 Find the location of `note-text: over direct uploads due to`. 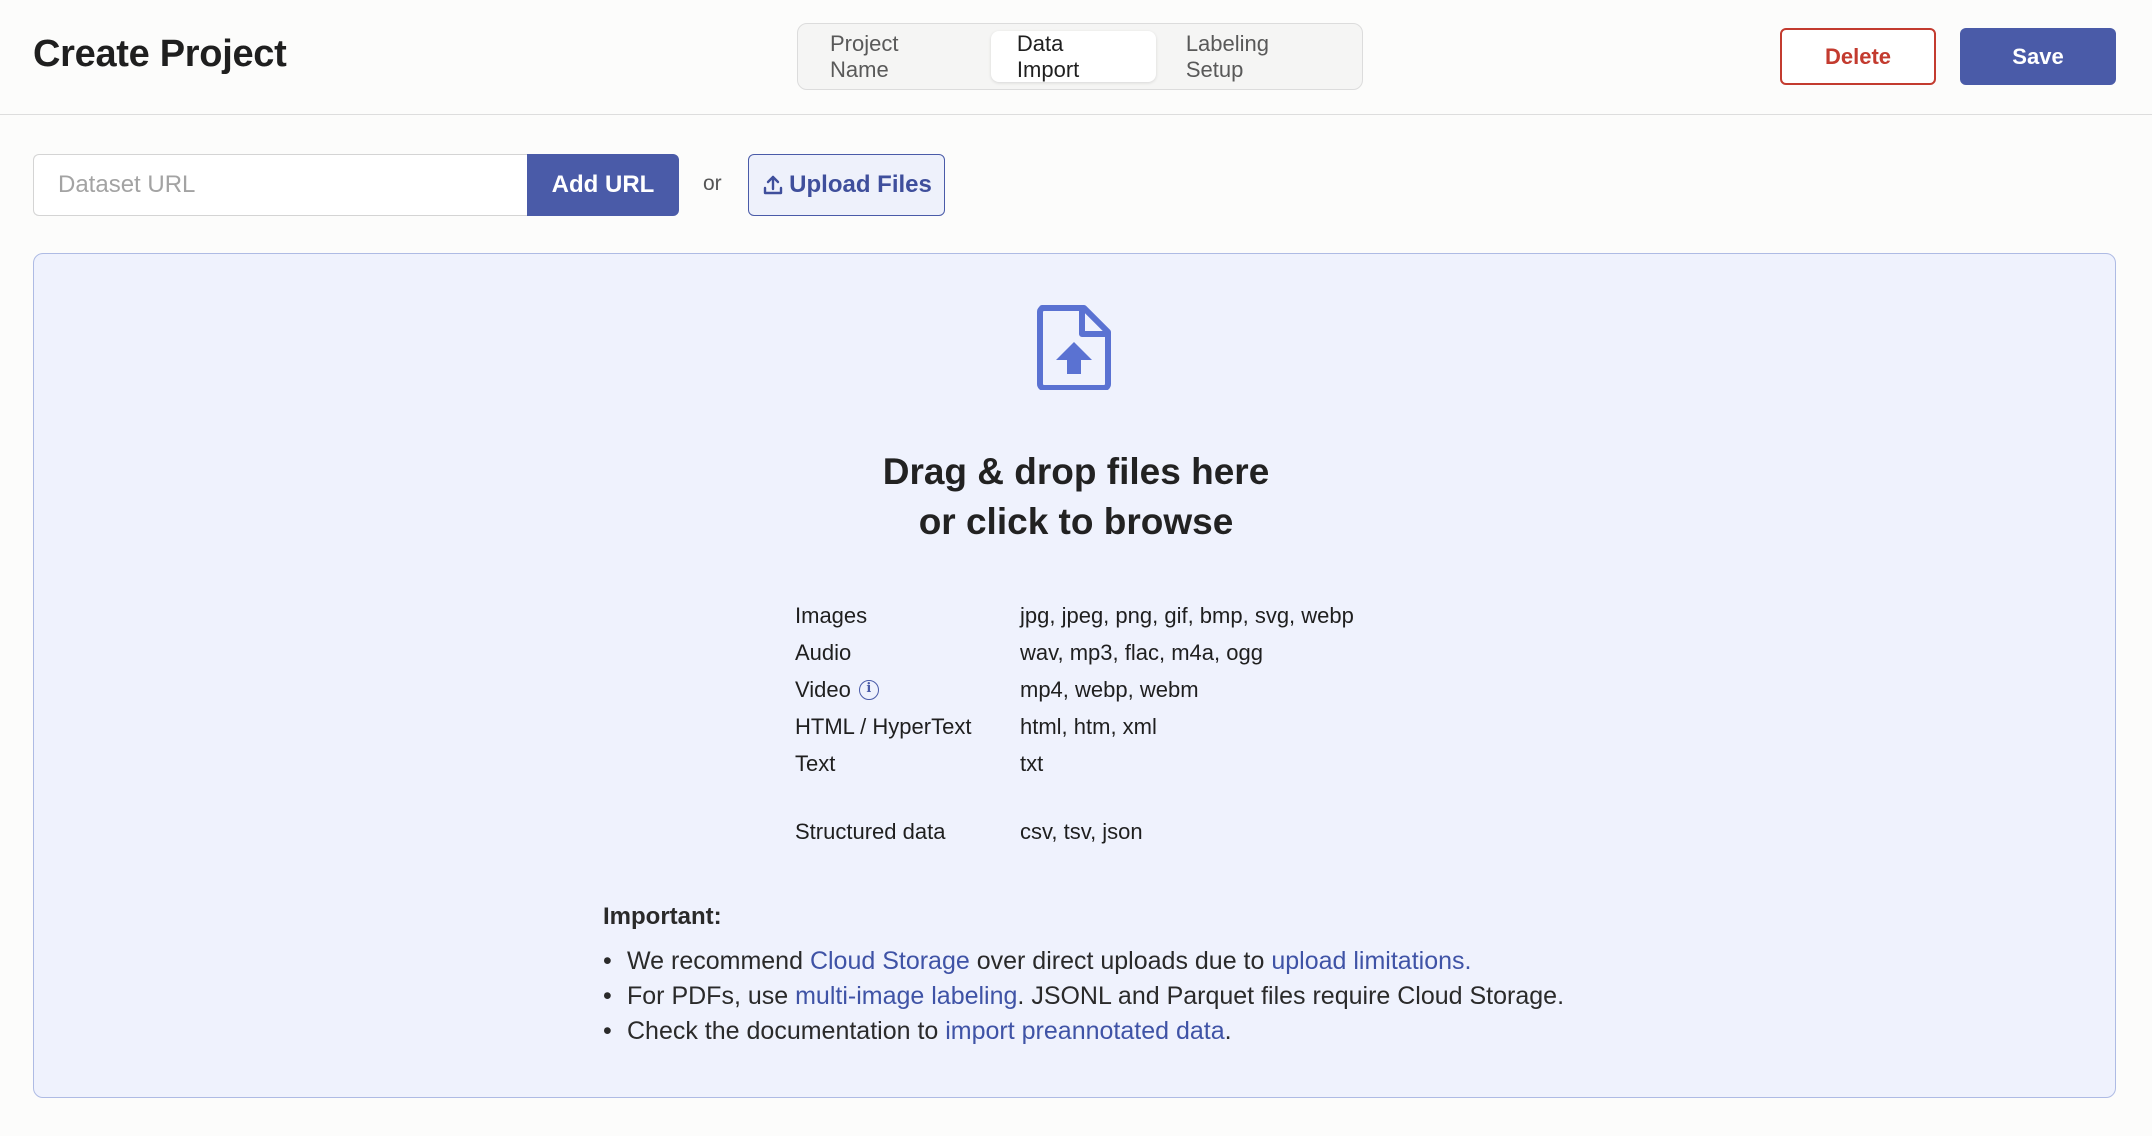

note-text: over direct uploads due to is located at coordinates (1120, 961).